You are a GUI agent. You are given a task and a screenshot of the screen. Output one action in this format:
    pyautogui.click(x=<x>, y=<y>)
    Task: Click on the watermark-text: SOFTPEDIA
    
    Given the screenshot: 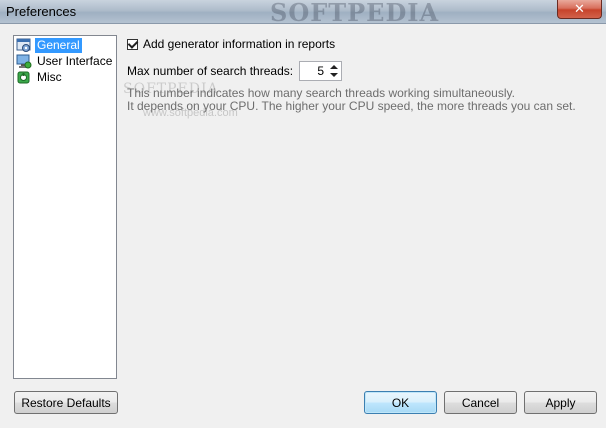 What is the action you would take?
    pyautogui.click(x=171, y=89)
    